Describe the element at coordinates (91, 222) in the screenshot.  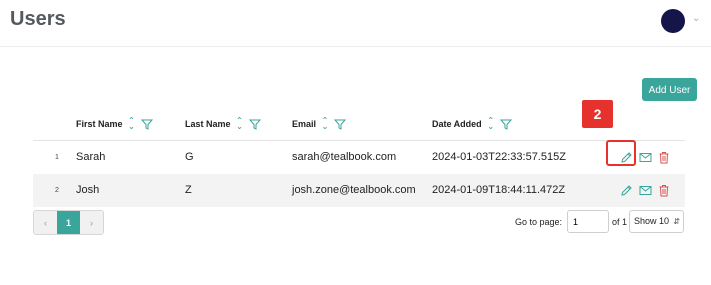
I see `next-page-button: ›` at that location.